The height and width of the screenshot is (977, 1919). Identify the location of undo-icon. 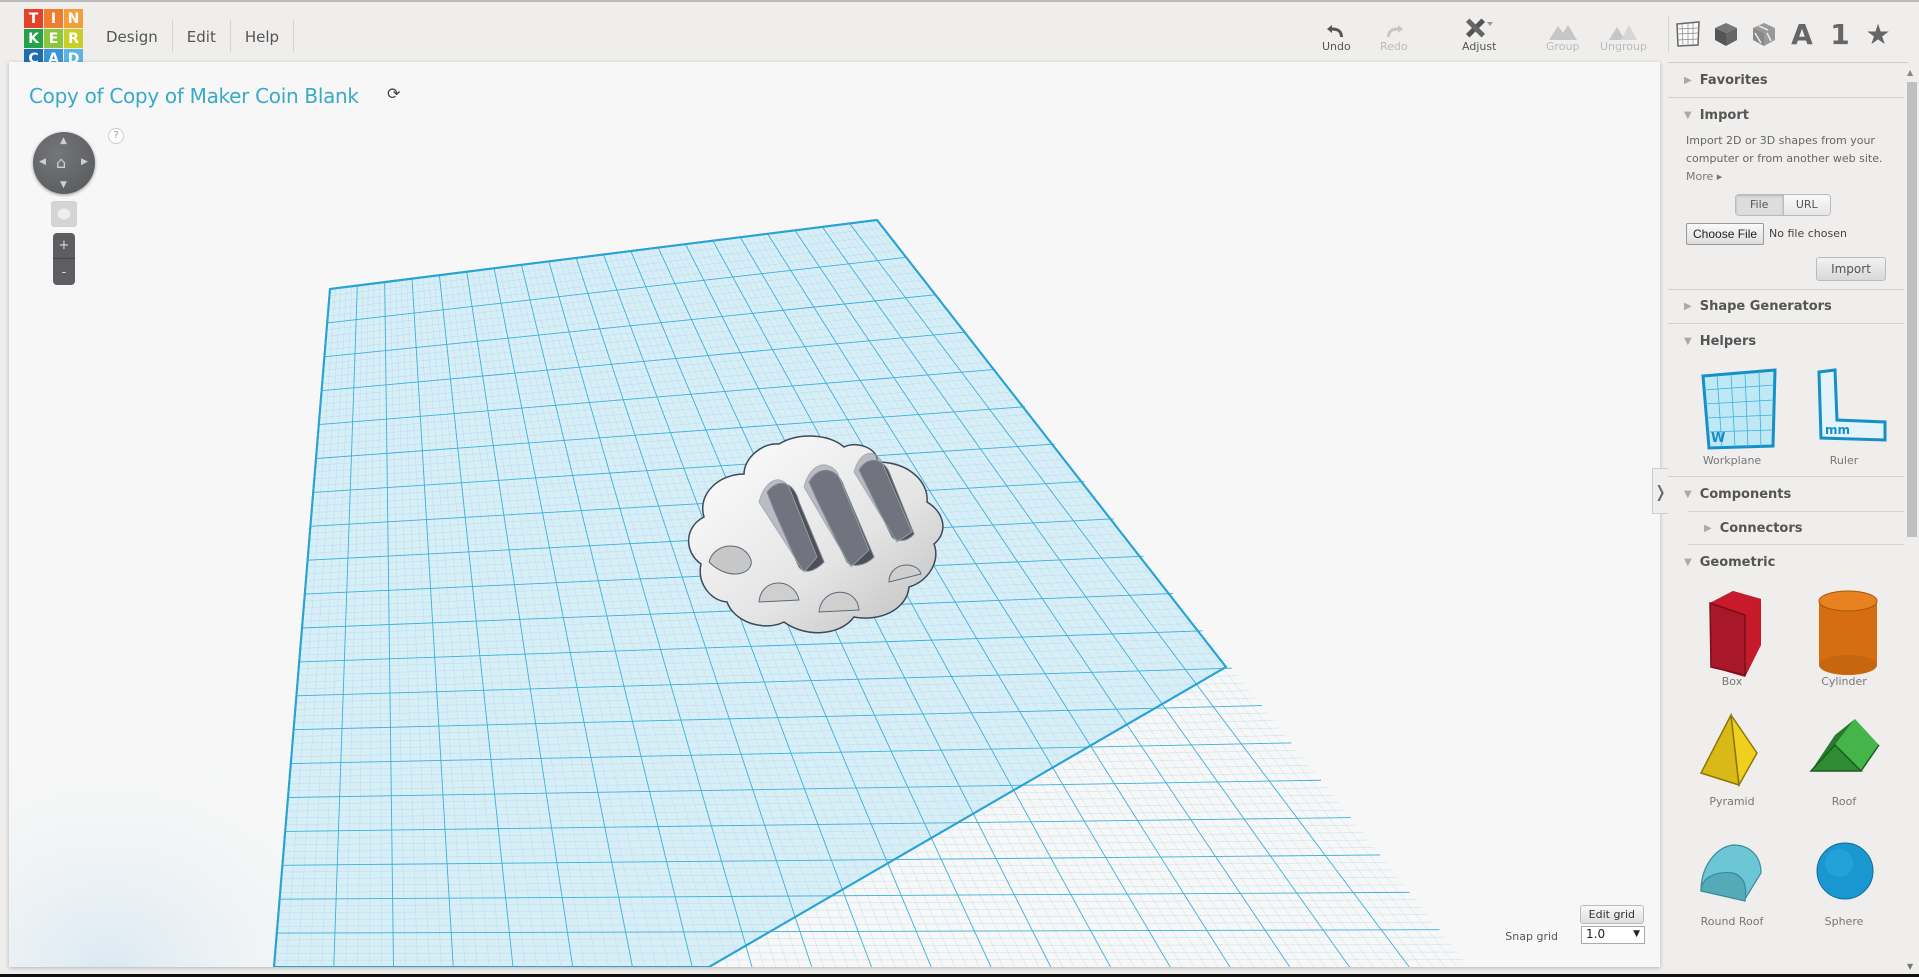
(1336, 28).